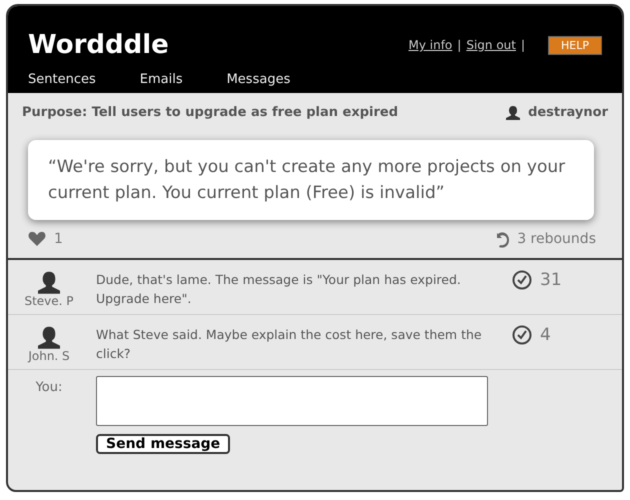  Describe the element at coordinates (258, 79) in the screenshot. I see `nav-item: Messages` at that location.